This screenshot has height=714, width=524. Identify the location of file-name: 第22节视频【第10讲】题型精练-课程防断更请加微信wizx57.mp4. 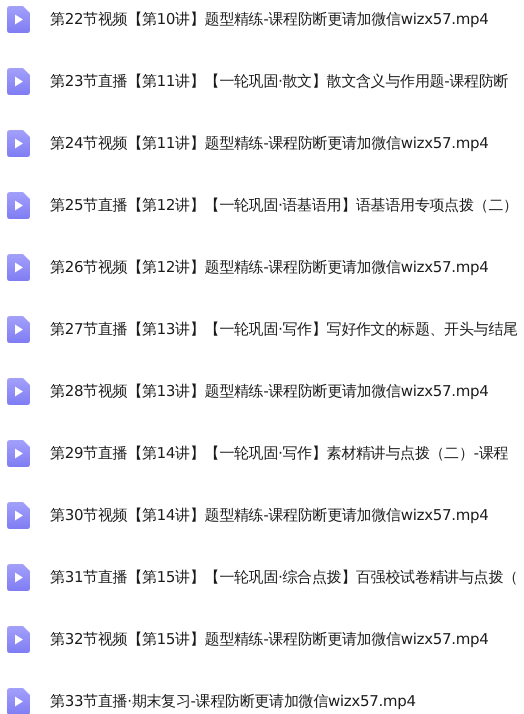
(269, 19).